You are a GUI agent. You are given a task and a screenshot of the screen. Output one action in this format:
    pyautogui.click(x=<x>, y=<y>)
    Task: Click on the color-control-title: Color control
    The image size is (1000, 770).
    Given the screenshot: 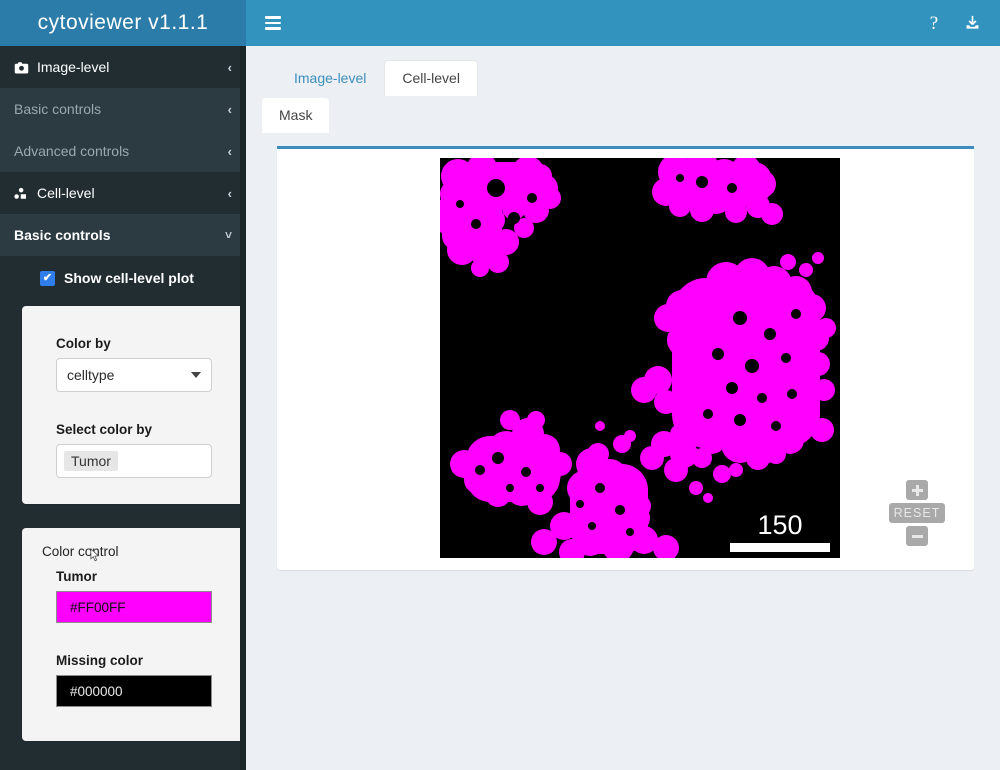 What is the action you would take?
    pyautogui.click(x=80, y=551)
    